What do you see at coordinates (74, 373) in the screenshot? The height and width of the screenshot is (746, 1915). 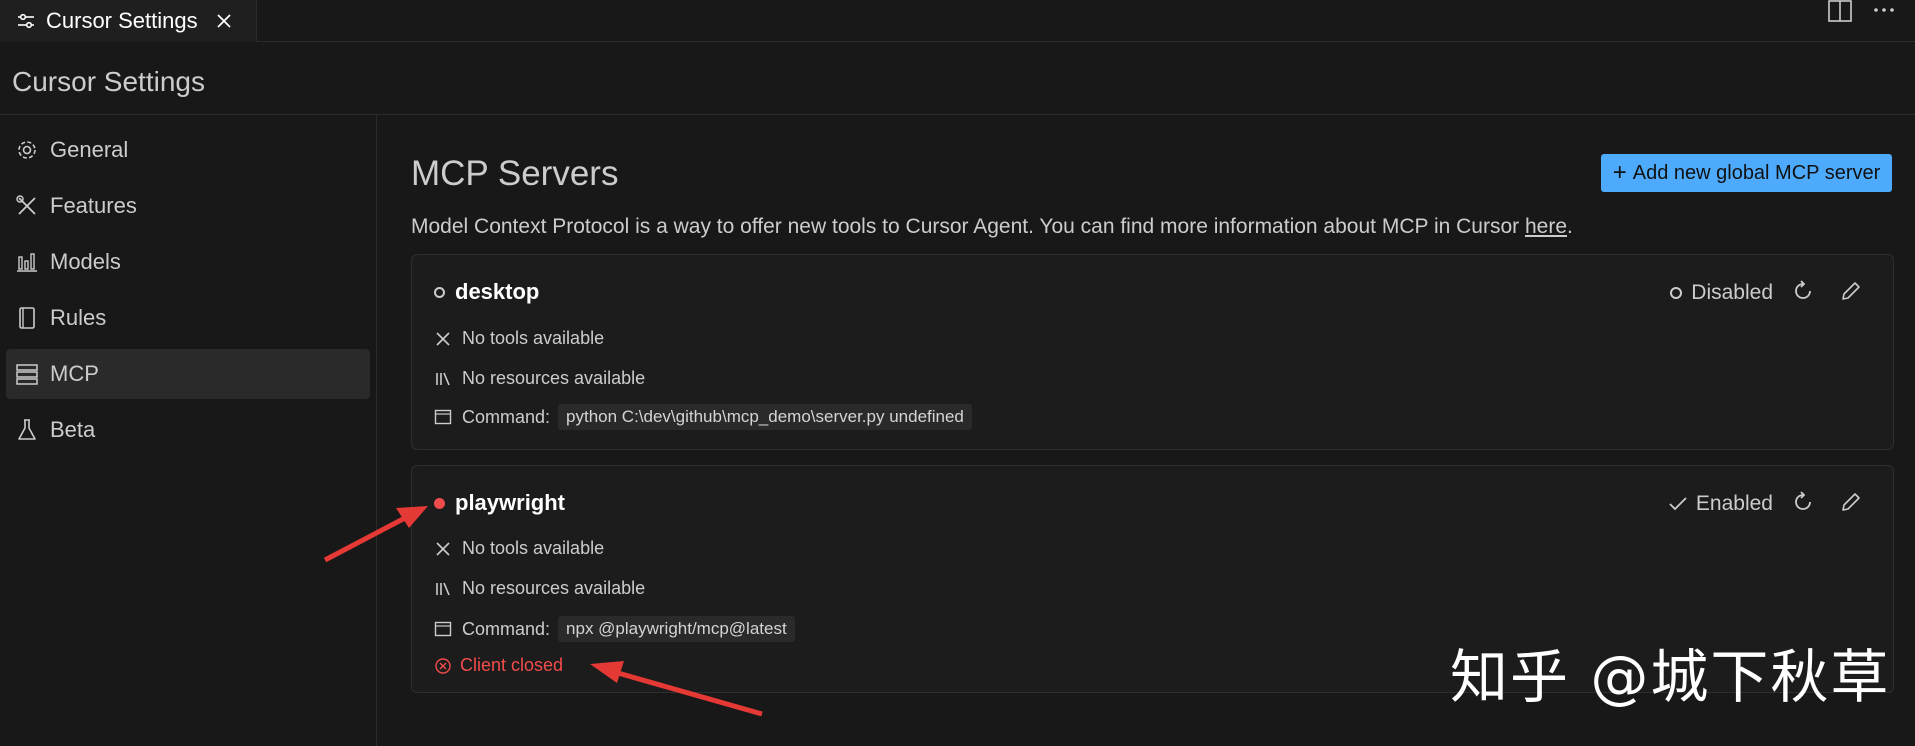 I see `sidebar-item-label: MCP` at bounding box center [74, 373].